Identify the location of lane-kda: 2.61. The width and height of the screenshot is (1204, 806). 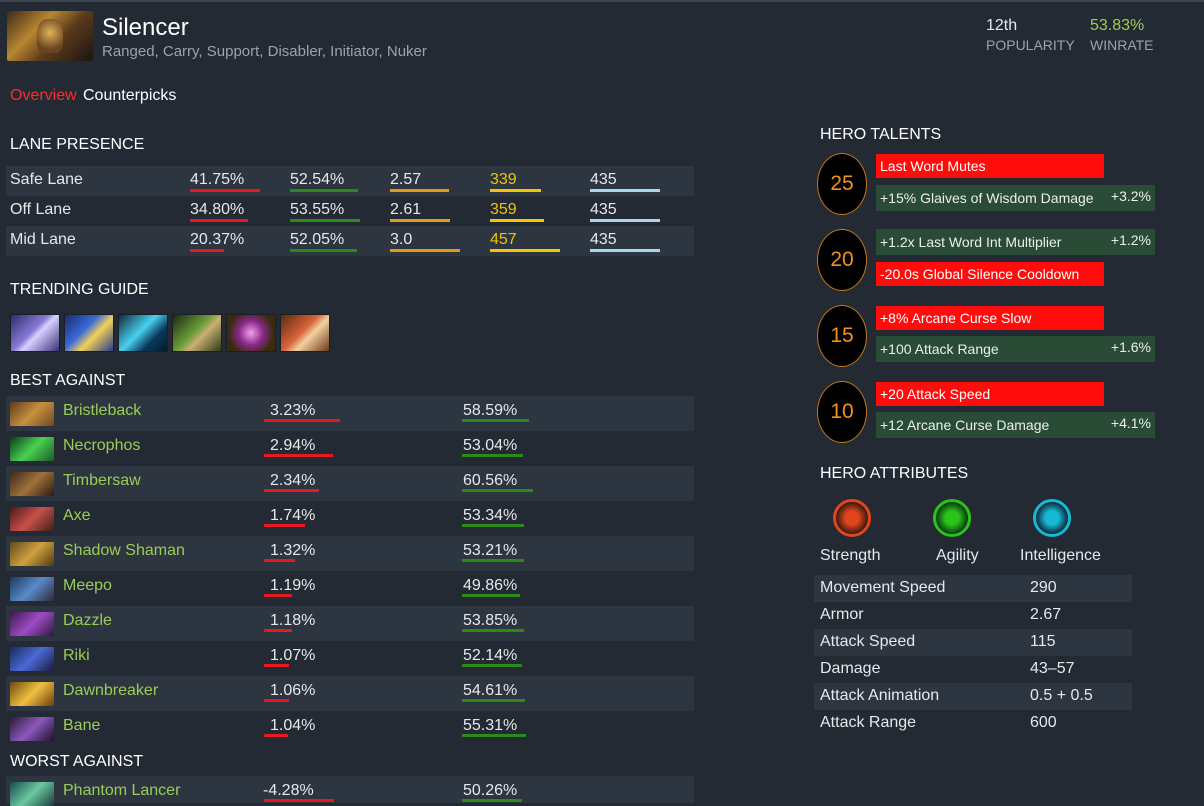
(406, 209).